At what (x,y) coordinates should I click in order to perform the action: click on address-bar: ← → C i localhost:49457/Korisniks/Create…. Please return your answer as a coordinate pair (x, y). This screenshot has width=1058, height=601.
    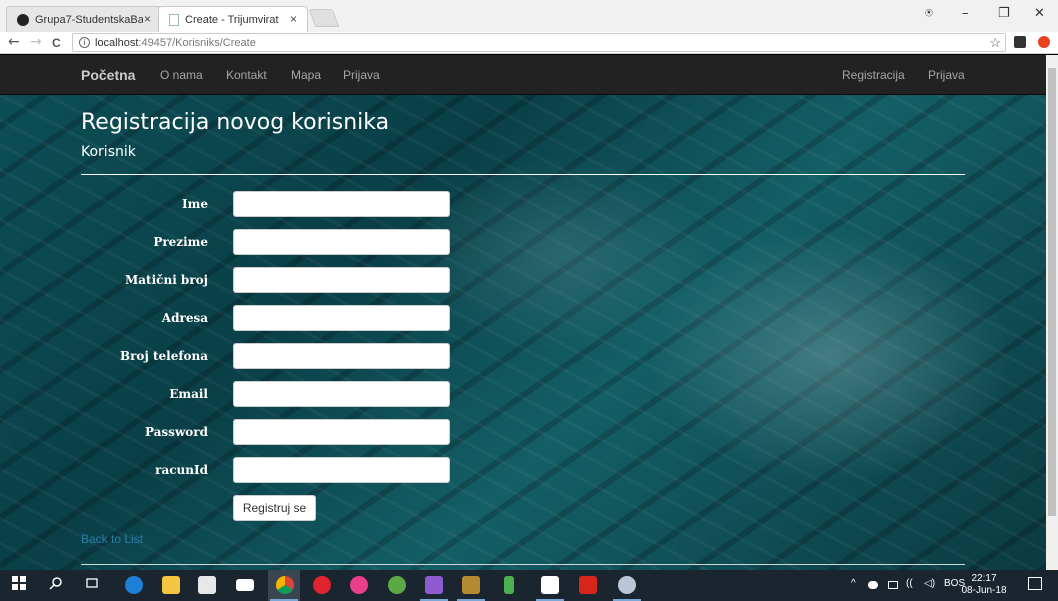
    Looking at the image, I should click on (529, 43).